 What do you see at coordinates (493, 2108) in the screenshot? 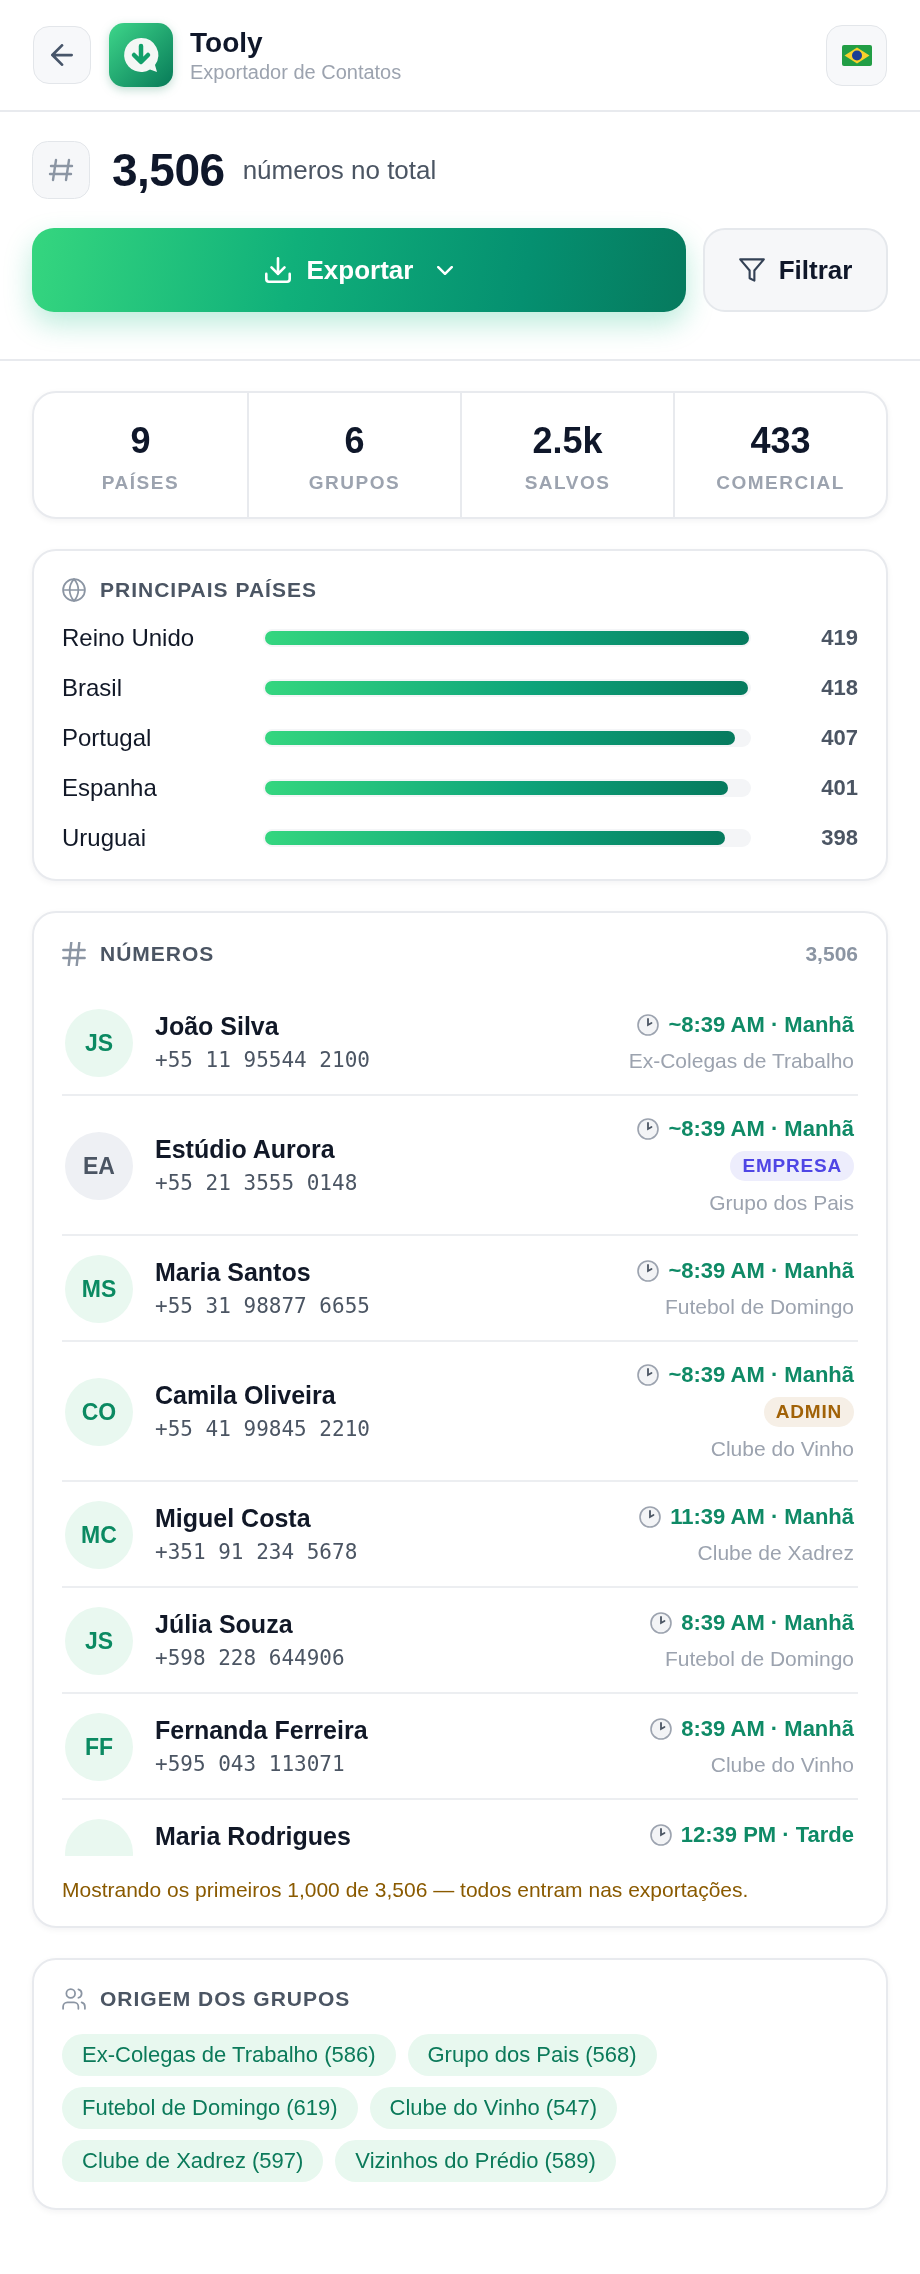
I see `group-chip: Clube do Vinho (547)` at bounding box center [493, 2108].